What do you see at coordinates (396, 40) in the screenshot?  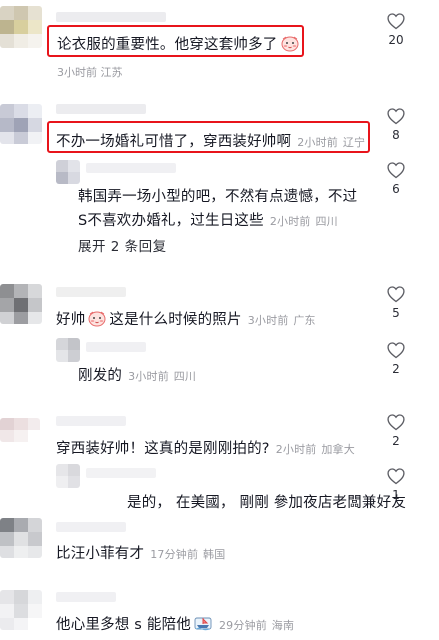 I see `like-count: 20` at bounding box center [396, 40].